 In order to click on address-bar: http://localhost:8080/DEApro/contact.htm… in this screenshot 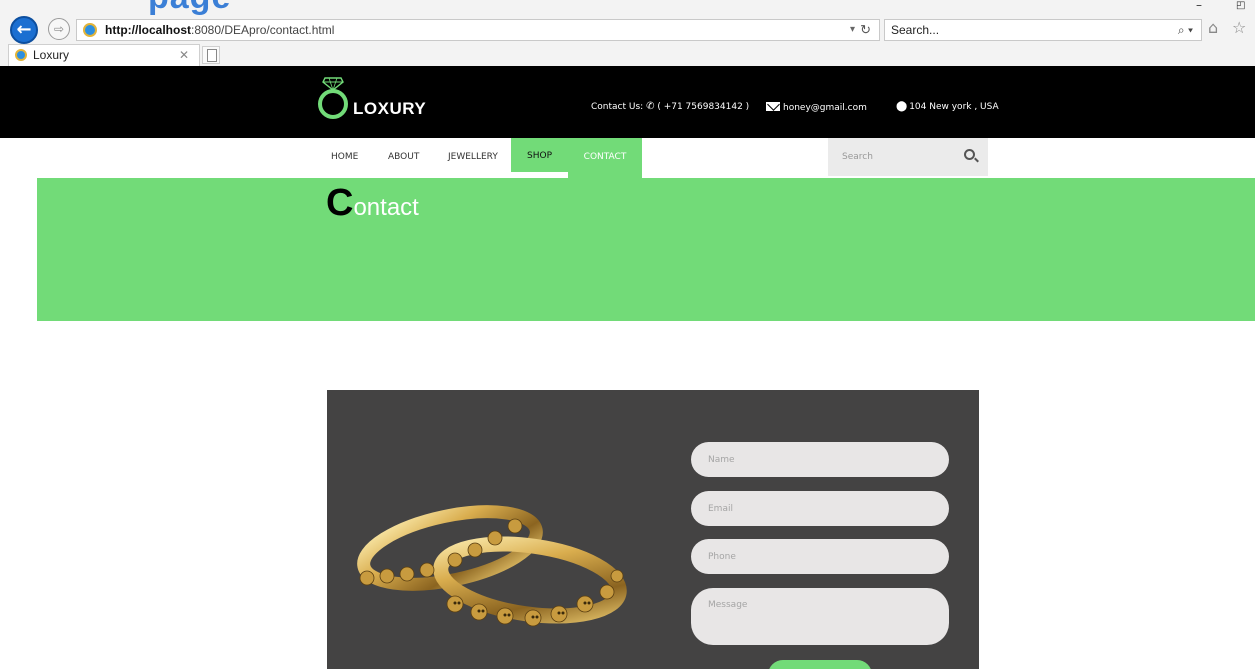, I will do `click(478, 30)`.